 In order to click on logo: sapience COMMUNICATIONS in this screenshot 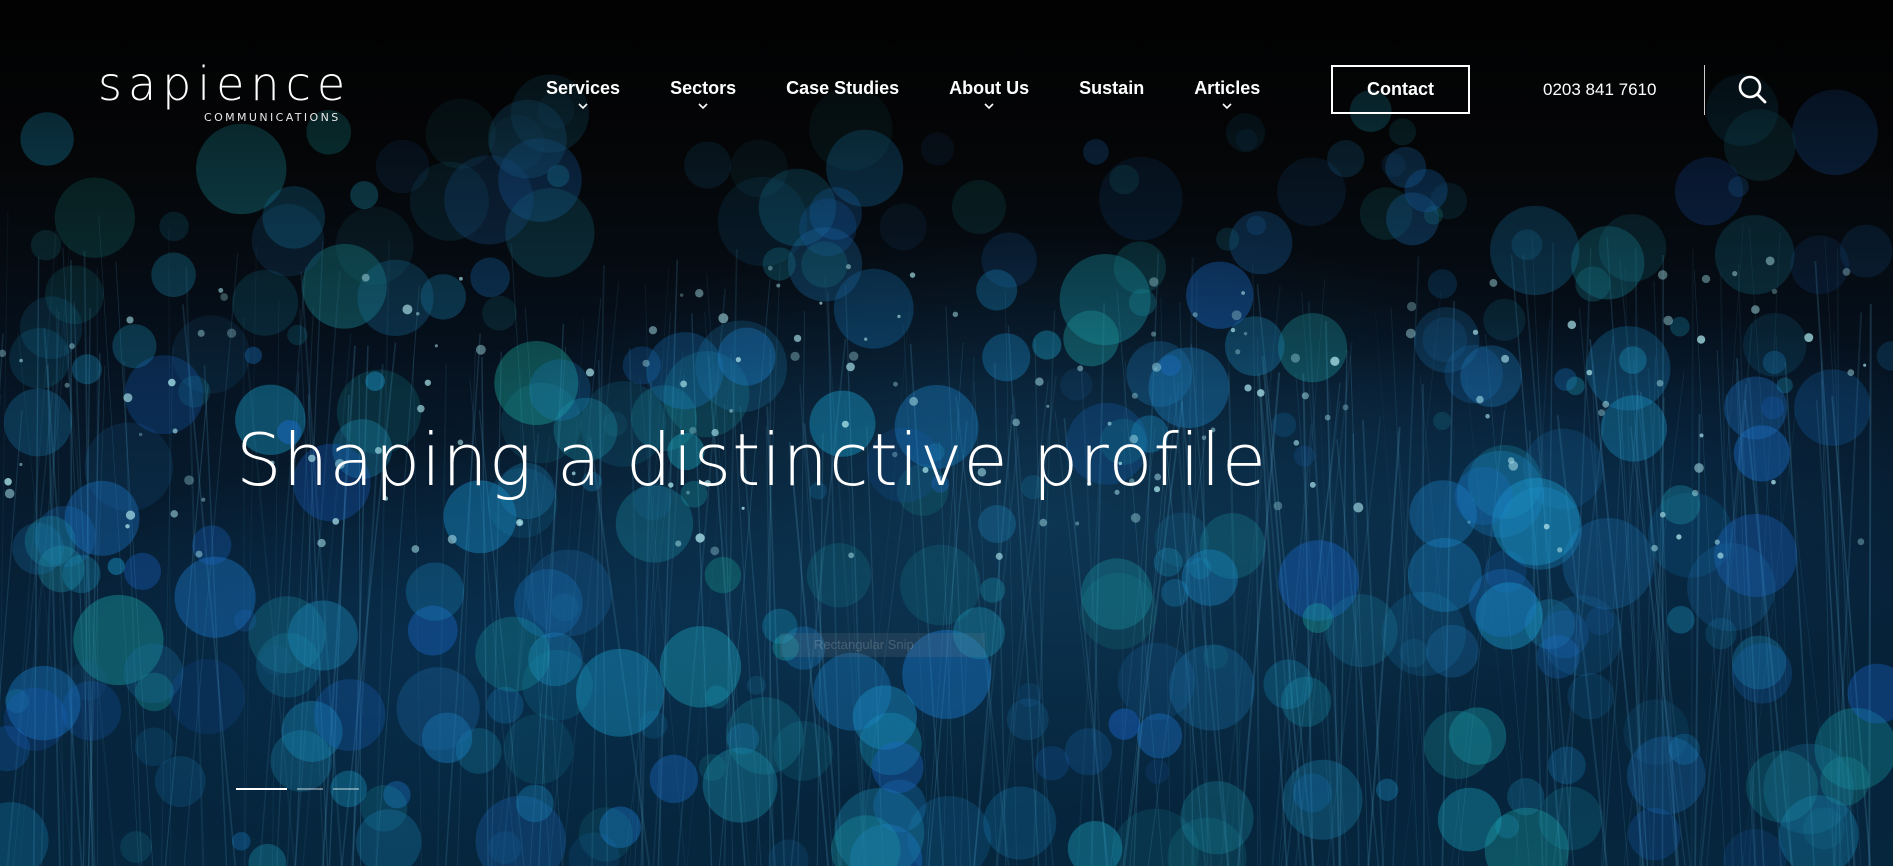, I will do `click(226, 86)`.